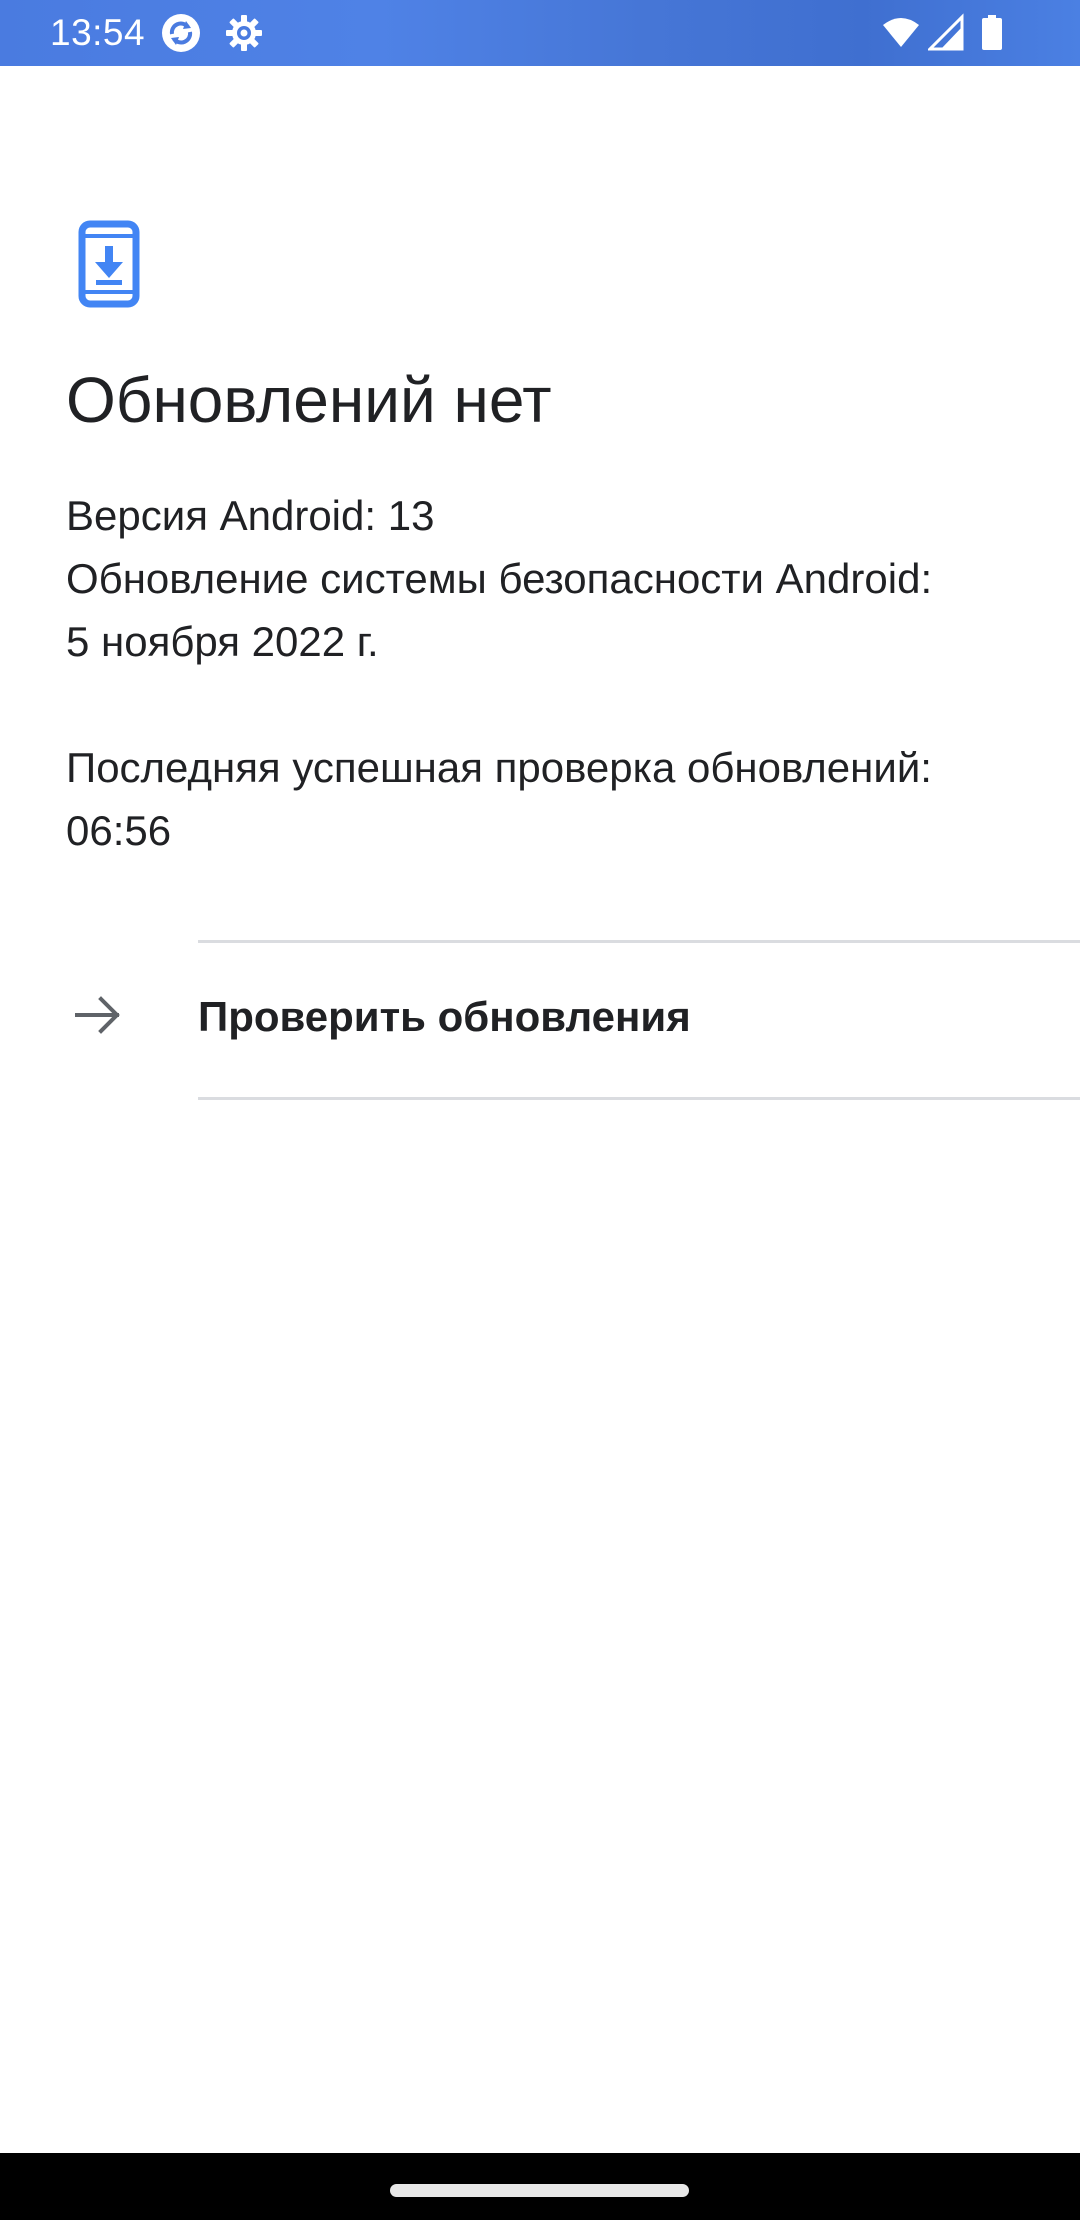 This screenshot has height=2220, width=1080. Describe the element at coordinates (639, 941) in the screenshot. I see `divider-top` at that location.